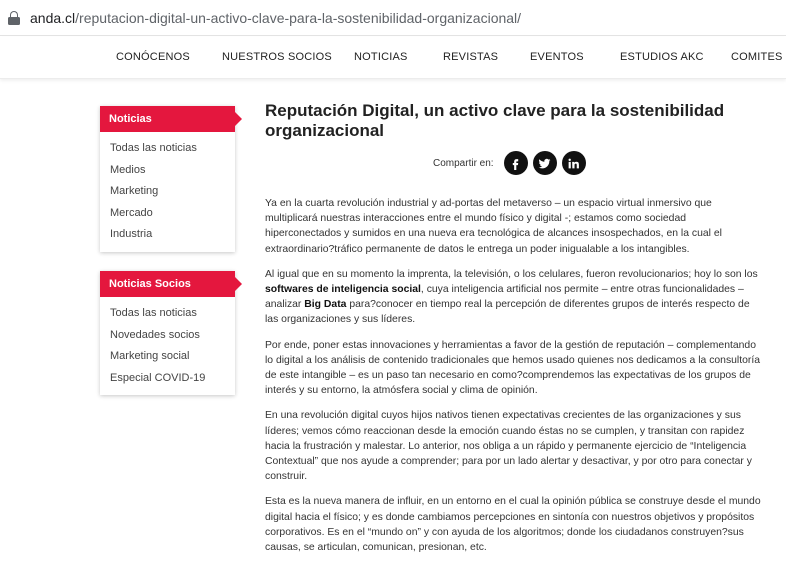  I want to click on lock-icon, so click(14, 17).